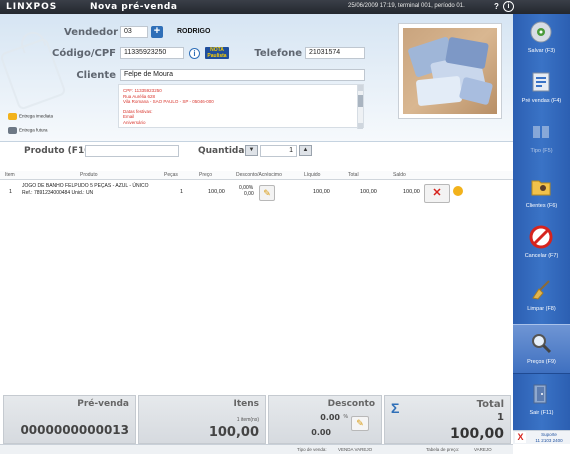  I want to click on support-footer: X Suporte 11 2103 2400, so click(541, 437).